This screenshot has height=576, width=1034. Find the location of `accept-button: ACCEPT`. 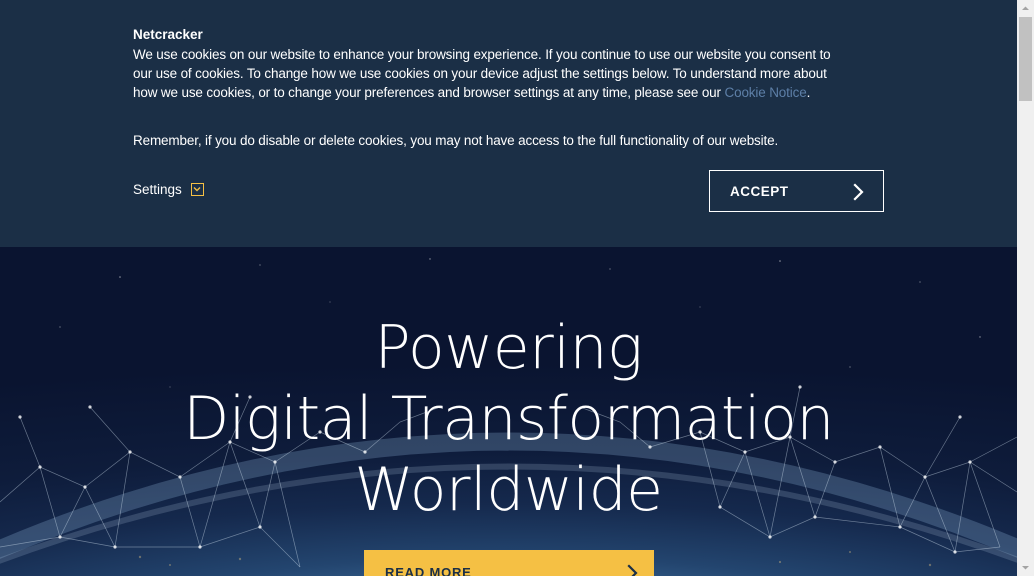

accept-button: ACCEPT is located at coordinates (796, 191).